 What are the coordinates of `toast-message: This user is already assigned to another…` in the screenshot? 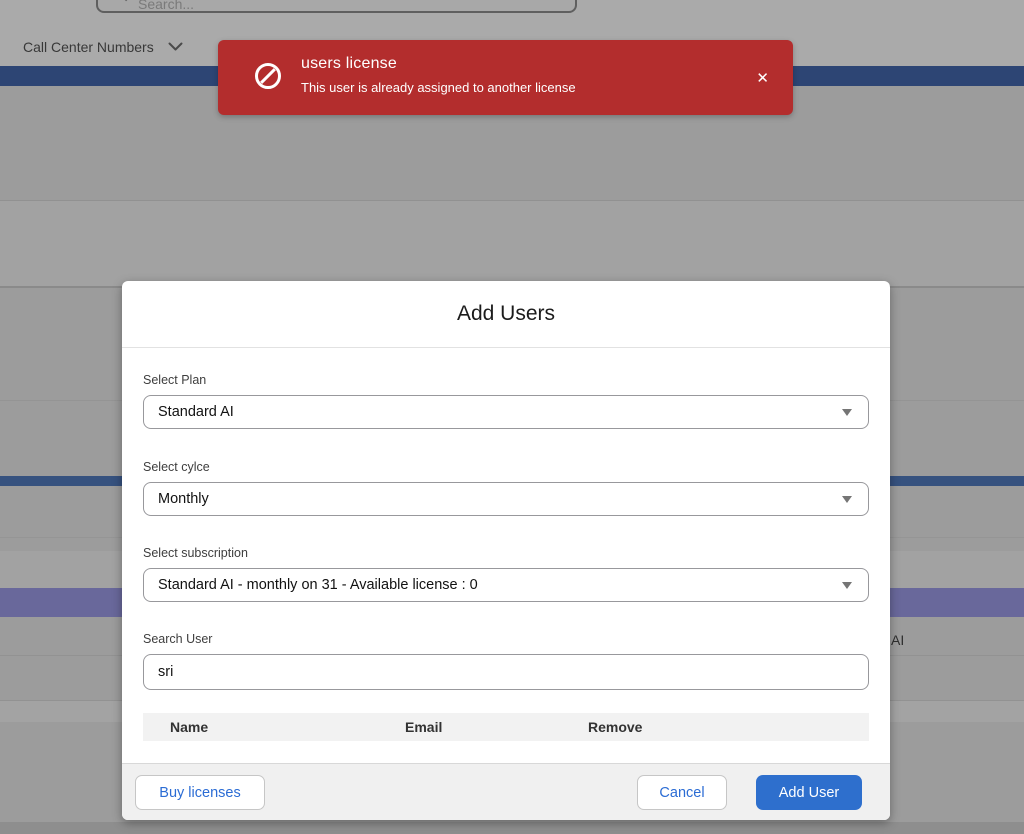 It's located at (438, 87).